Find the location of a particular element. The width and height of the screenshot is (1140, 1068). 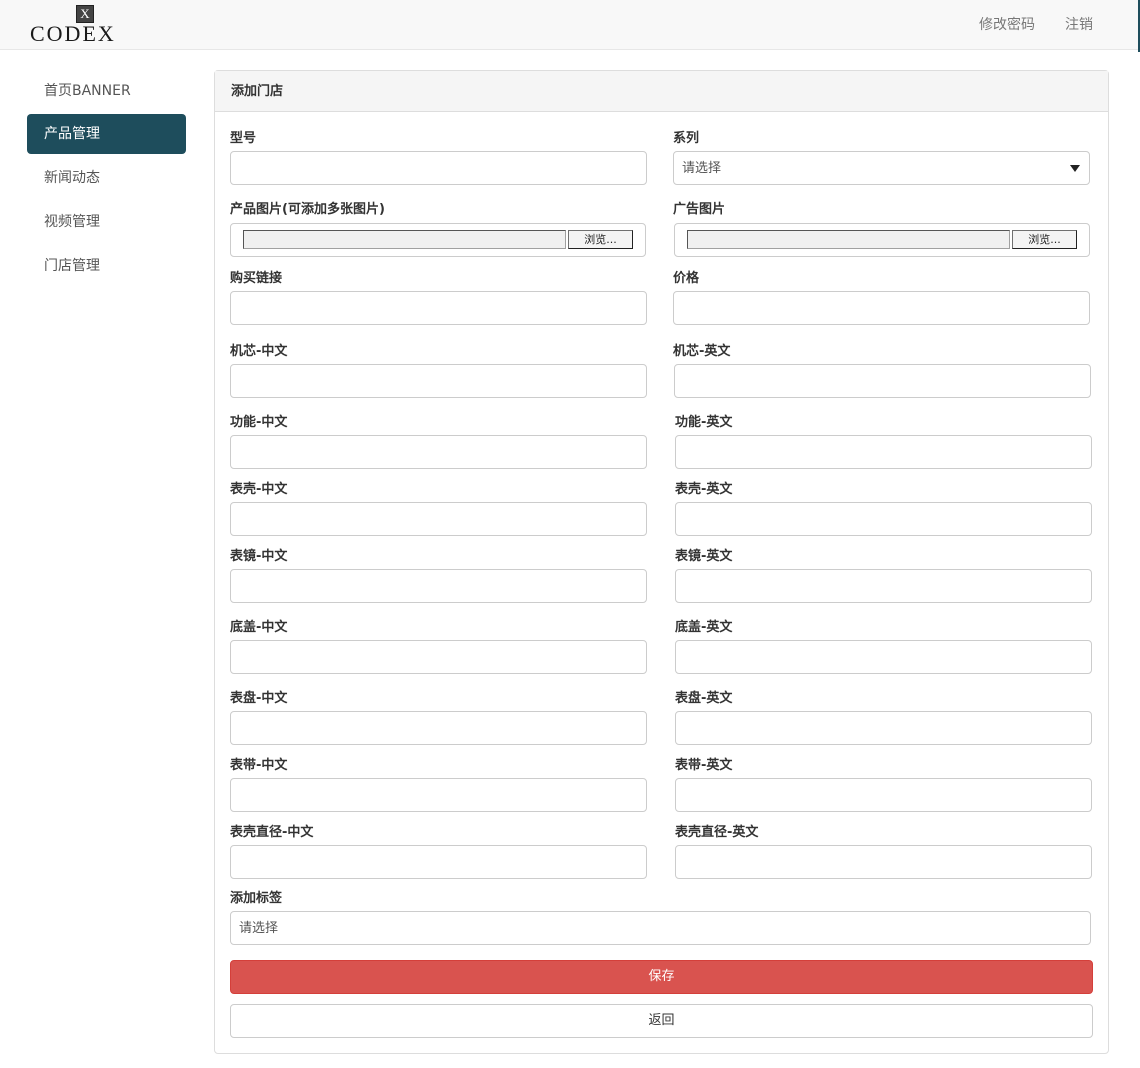

crystal-en-input is located at coordinates (883, 586).